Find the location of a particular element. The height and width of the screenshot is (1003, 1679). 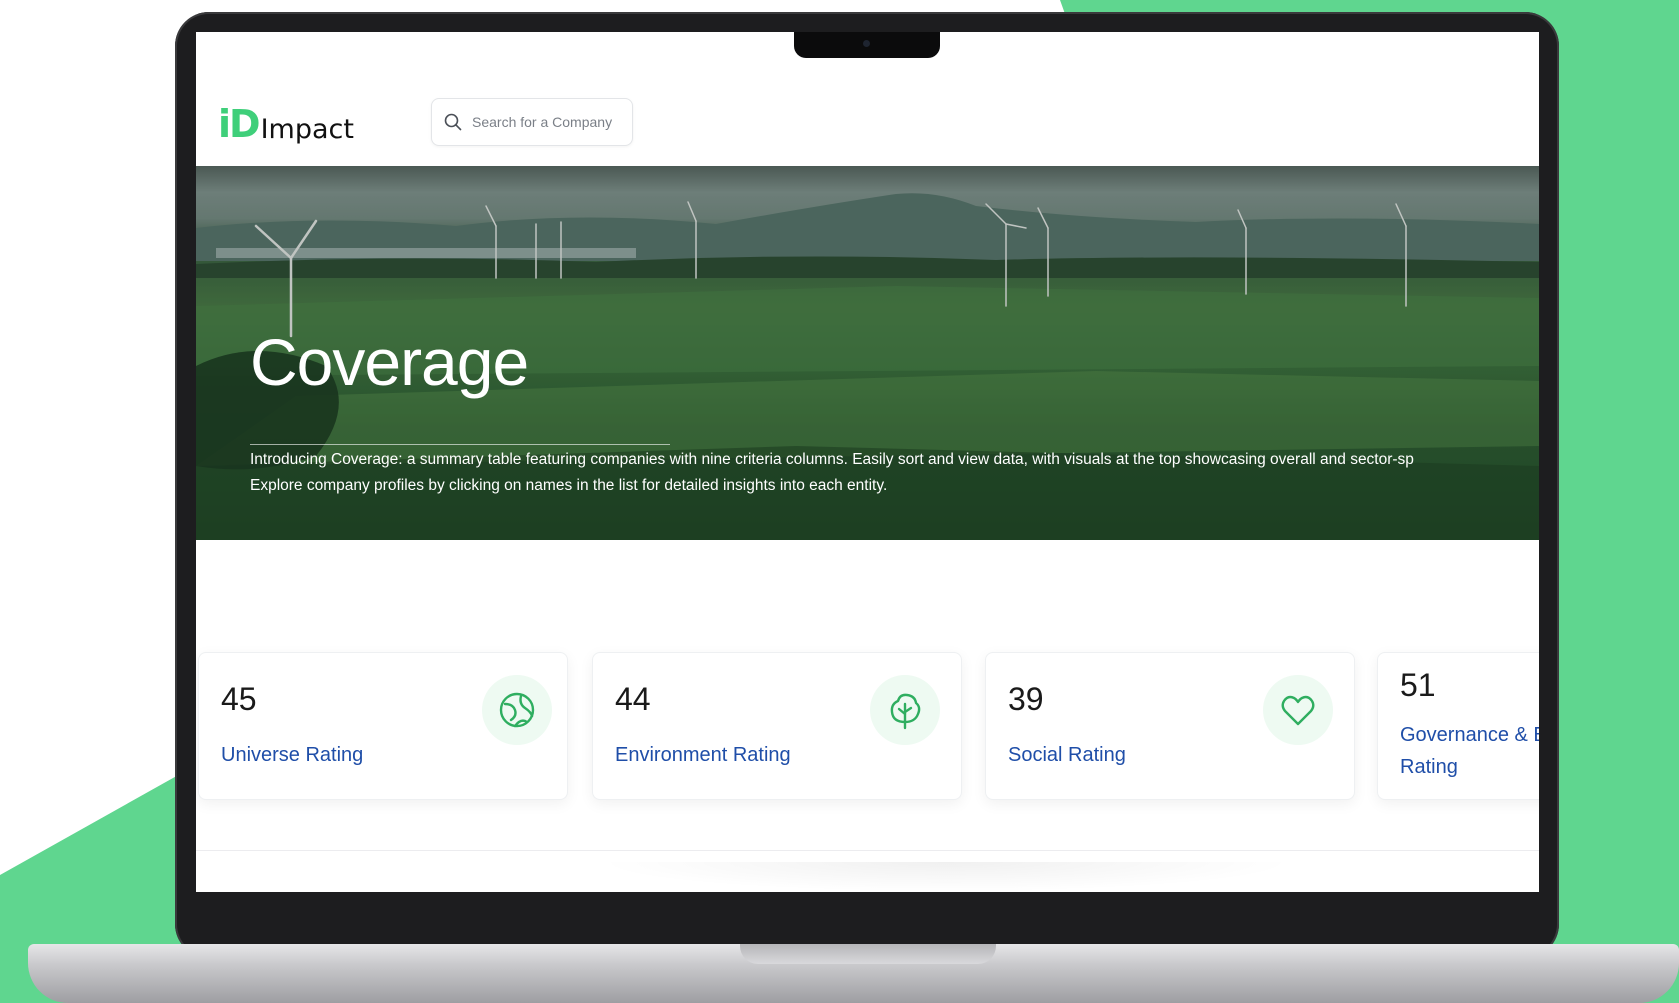

card-value: 45 is located at coordinates (239, 699).